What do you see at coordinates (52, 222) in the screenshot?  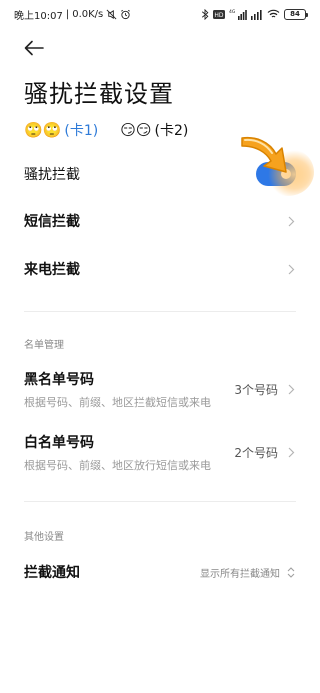 I see `sms-interception-label: 短信拦截` at bounding box center [52, 222].